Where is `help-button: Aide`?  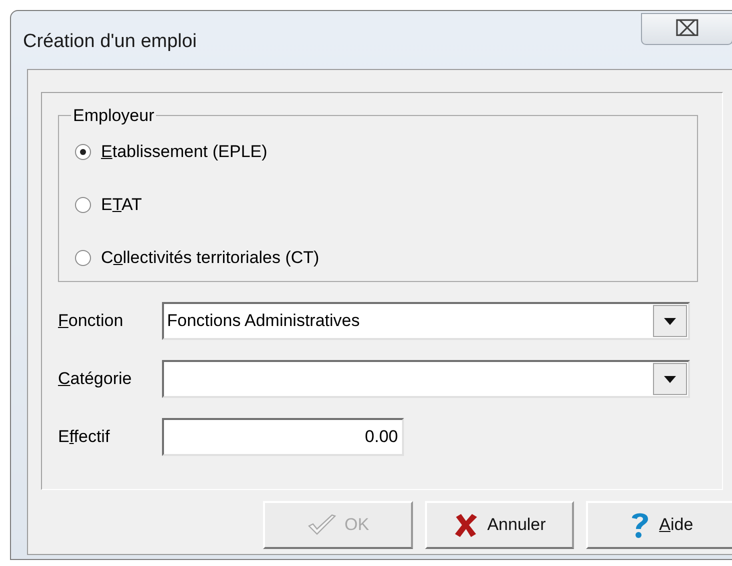 help-button: Aide is located at coordinates (659, 525).